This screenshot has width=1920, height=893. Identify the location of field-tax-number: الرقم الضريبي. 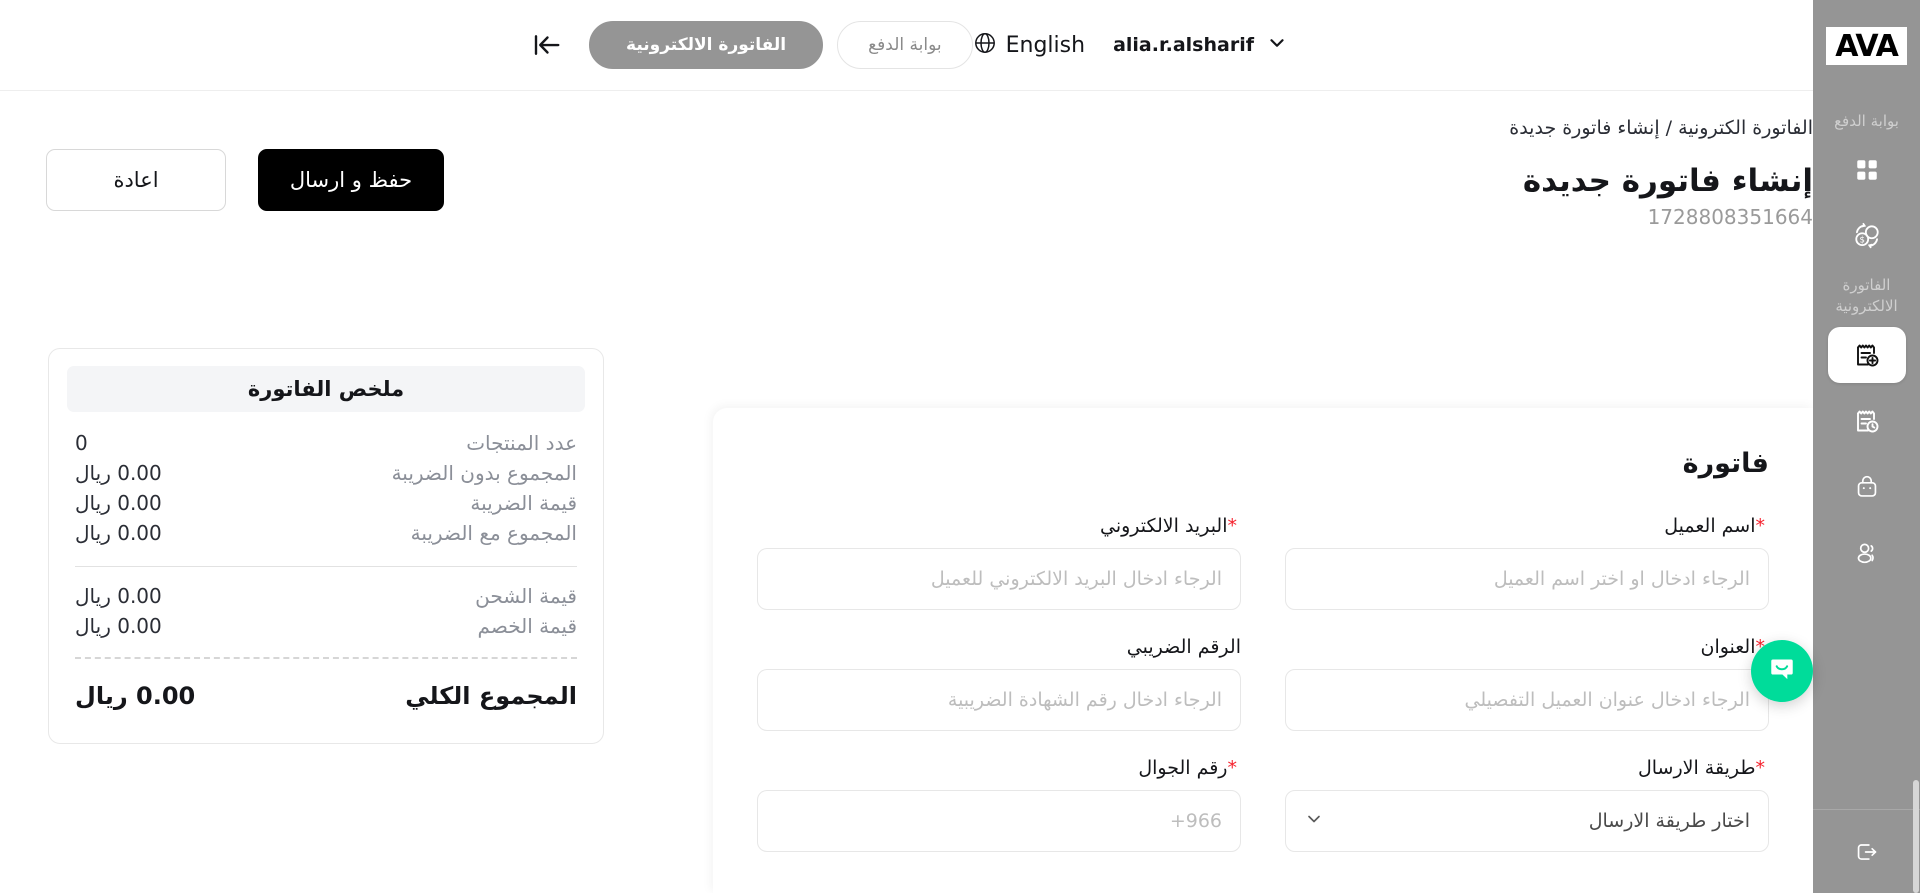
(999, 683).